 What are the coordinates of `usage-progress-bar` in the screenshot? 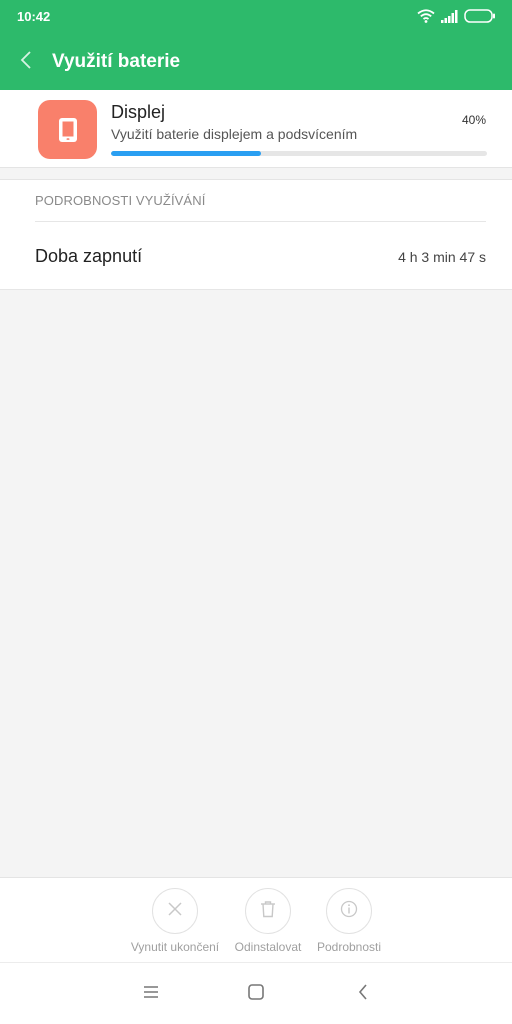 It's located at (299, 153).